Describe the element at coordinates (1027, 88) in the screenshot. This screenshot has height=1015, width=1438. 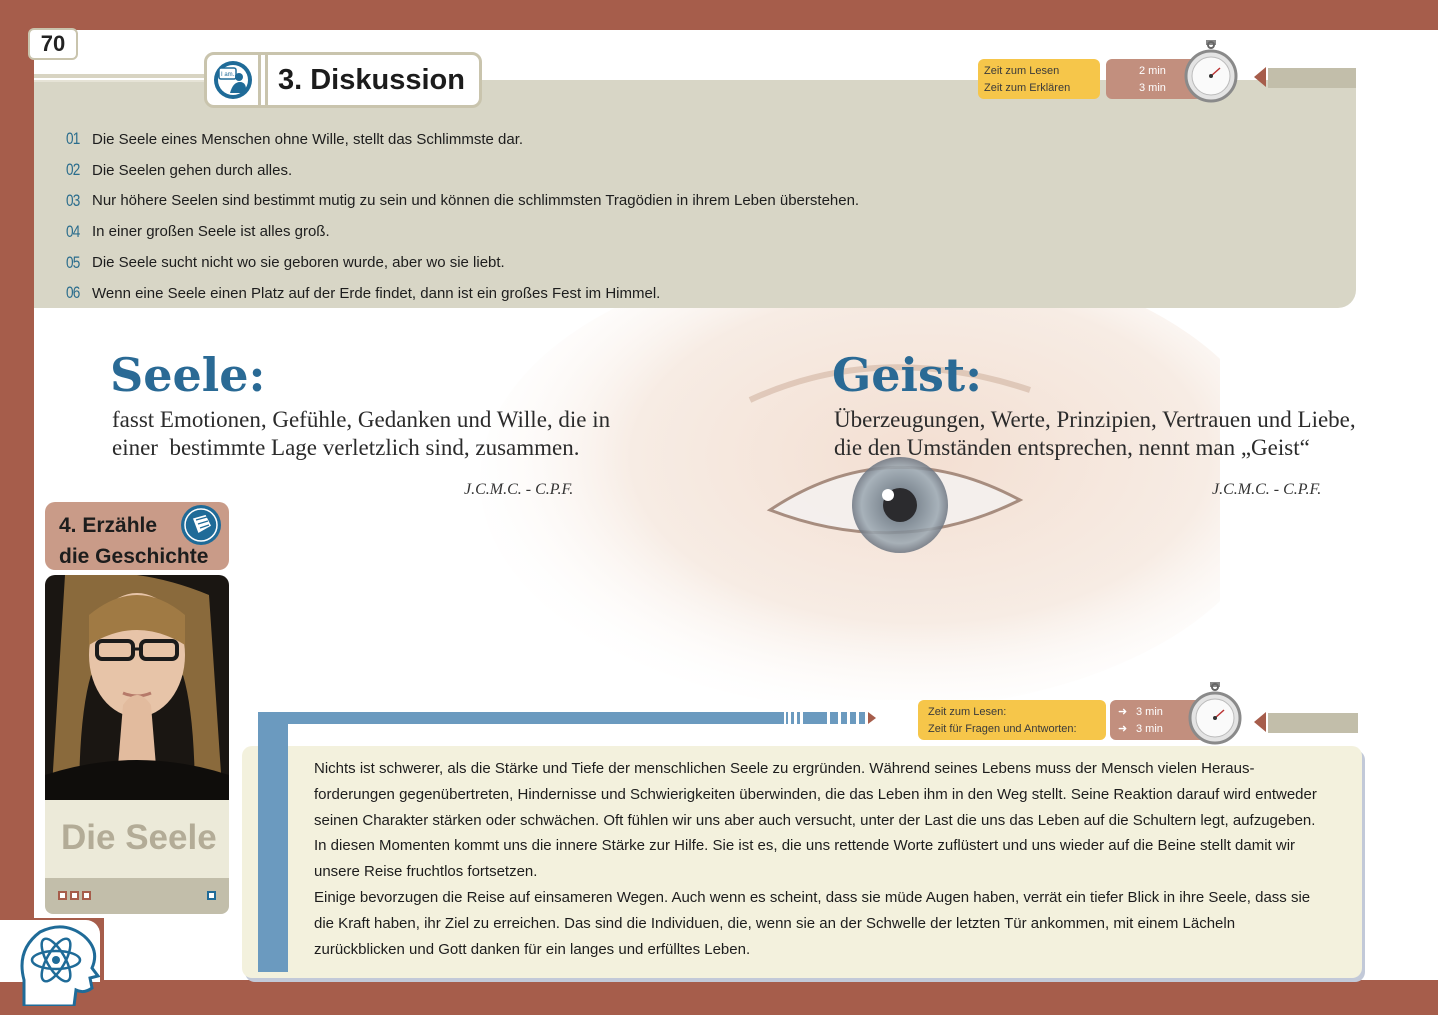
I see `time-explain-label: Zeit zum Erklären` at that location.